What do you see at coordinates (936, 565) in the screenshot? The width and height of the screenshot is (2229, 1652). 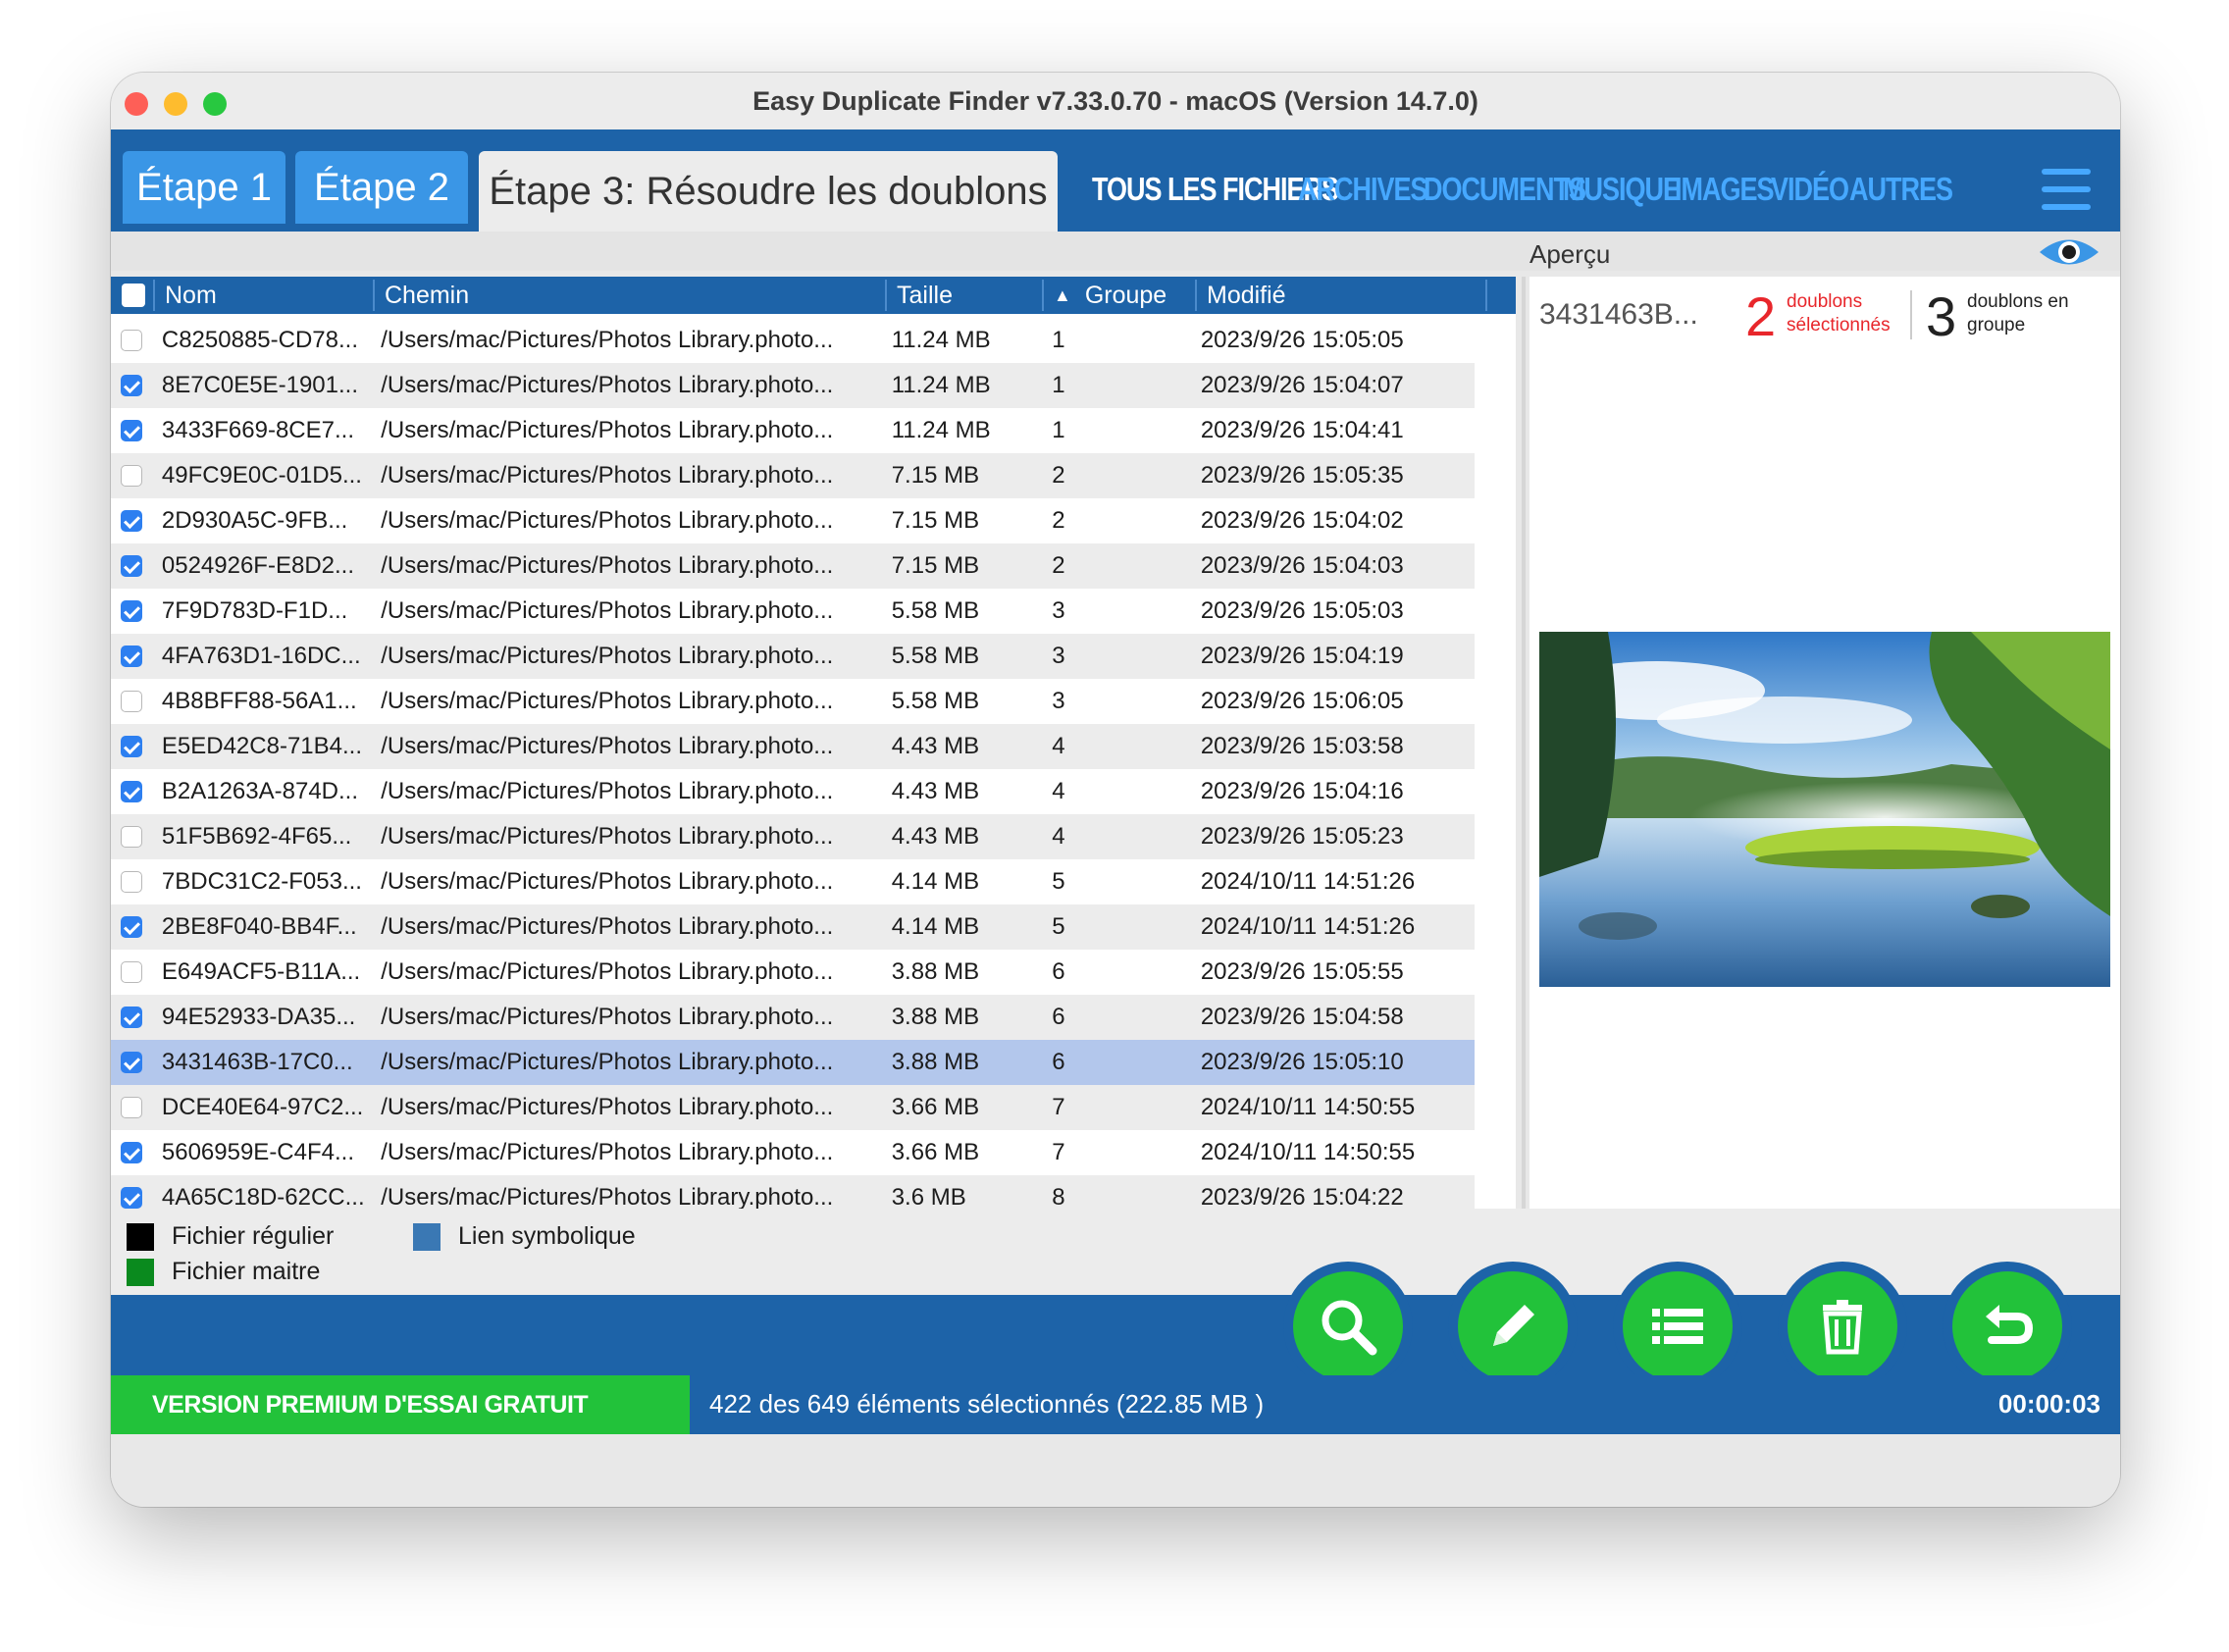 I see `cell-size: 7.15 MB` at bounding box center [936, 565].